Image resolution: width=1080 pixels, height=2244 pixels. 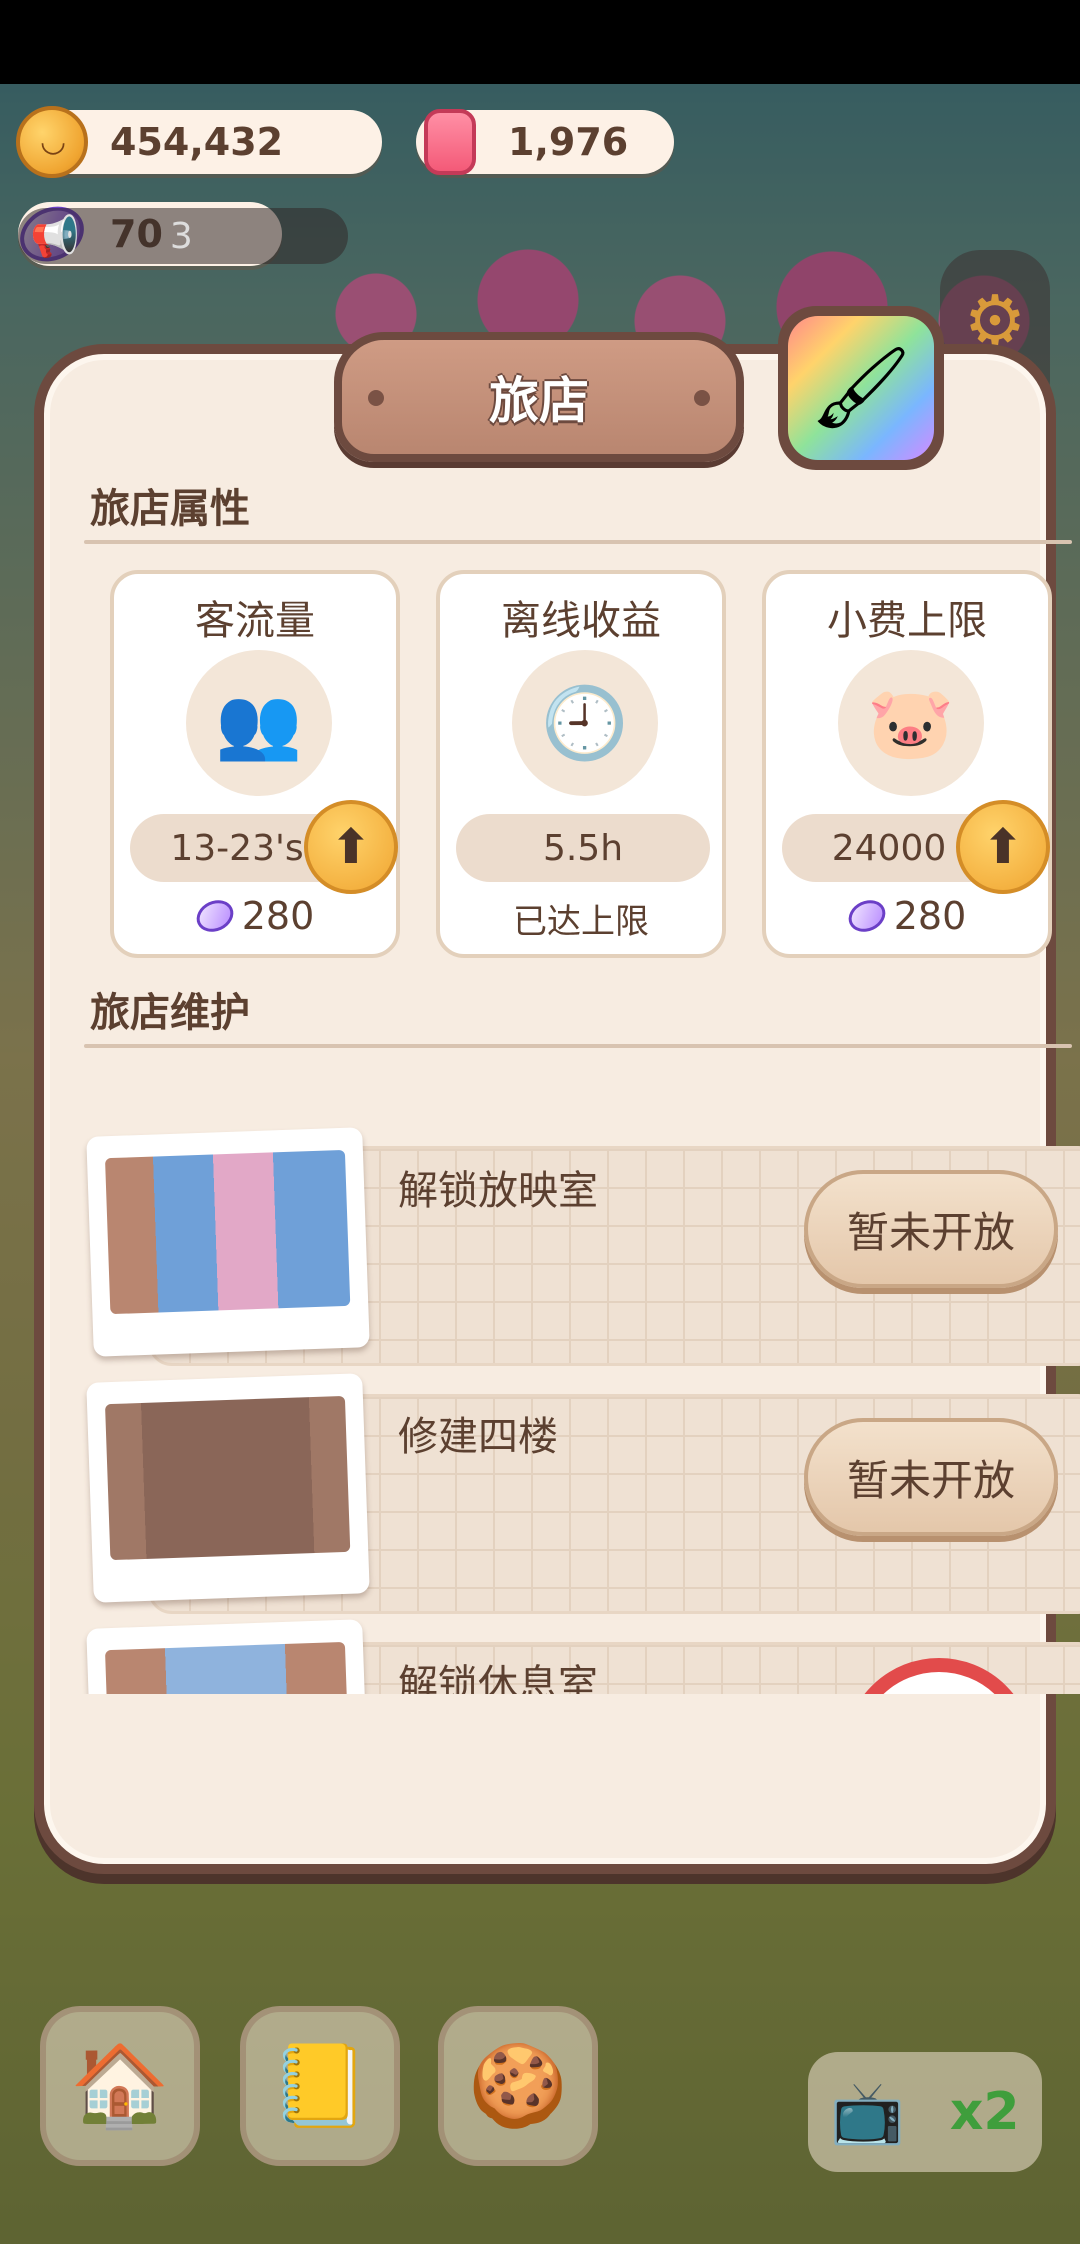 I want to click on hotel-icon: 🏠, so click(x=120, y=2085).